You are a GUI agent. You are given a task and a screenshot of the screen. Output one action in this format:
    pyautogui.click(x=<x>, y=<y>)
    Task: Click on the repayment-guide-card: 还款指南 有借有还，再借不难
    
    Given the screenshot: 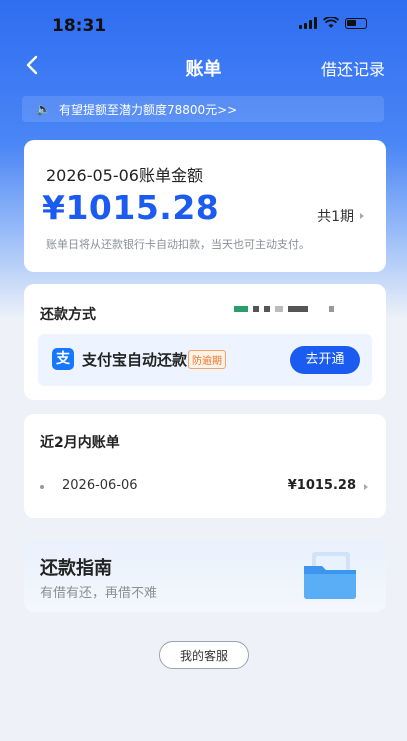 What is the action you would take?
    pyautogui.click(x=205, y=576)
    